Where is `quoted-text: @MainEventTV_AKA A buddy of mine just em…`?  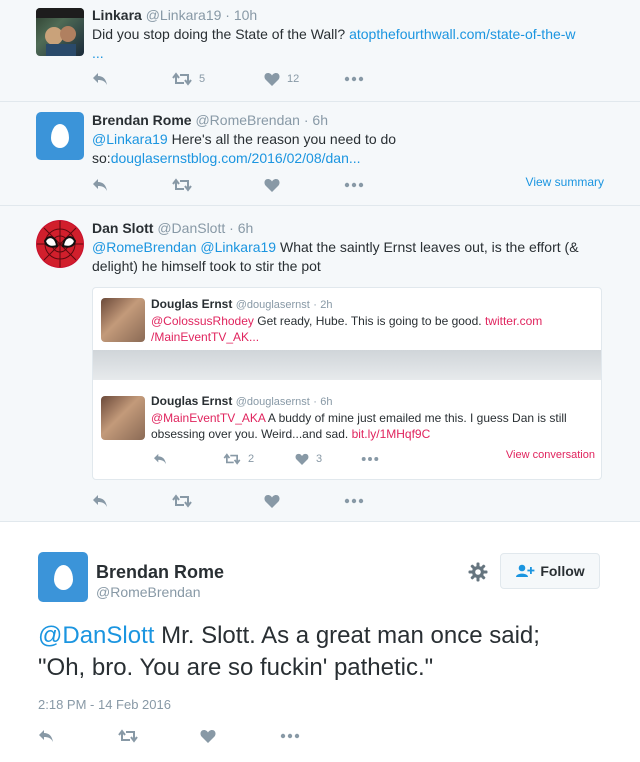
quoted-text: @MainEventTV_AKA A buddy of mine just em… is located at coordinates (371, 426).